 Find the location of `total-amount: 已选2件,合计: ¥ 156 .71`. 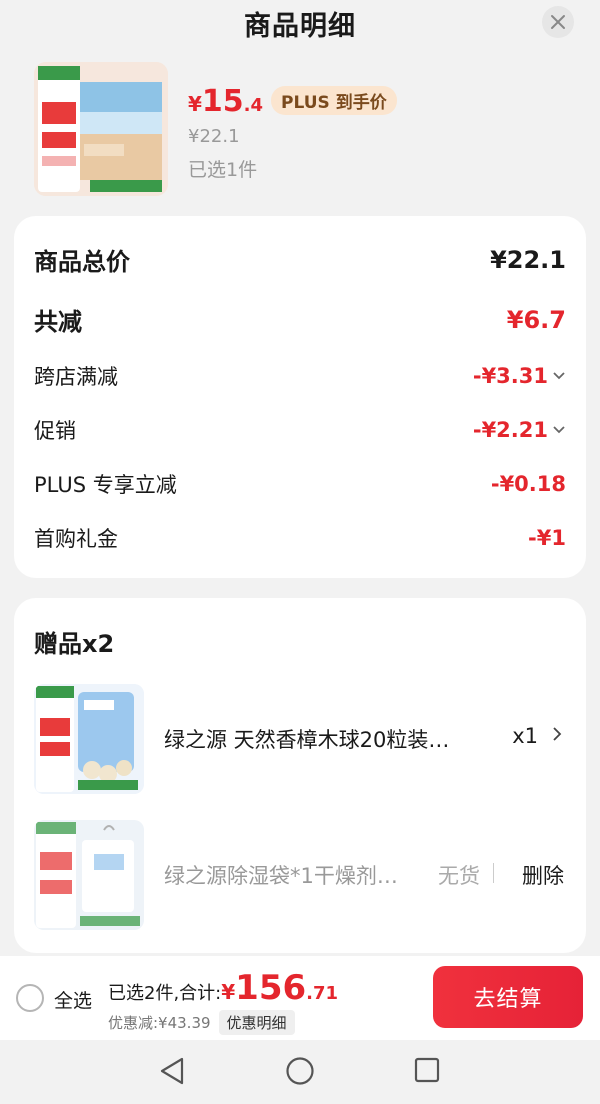

total-amount: 已选2件,合计: ¥ 156 .71 is located at coordinates (223, 988).